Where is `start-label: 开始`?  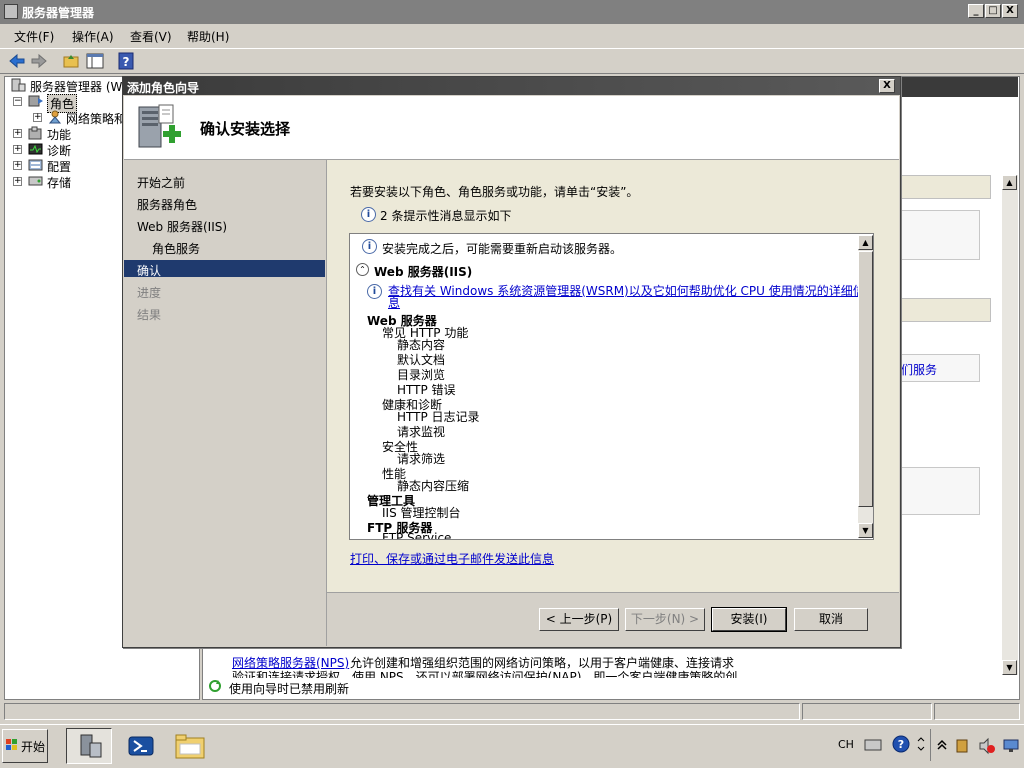
start-label: 开始 is located at coordinates (33, 747).